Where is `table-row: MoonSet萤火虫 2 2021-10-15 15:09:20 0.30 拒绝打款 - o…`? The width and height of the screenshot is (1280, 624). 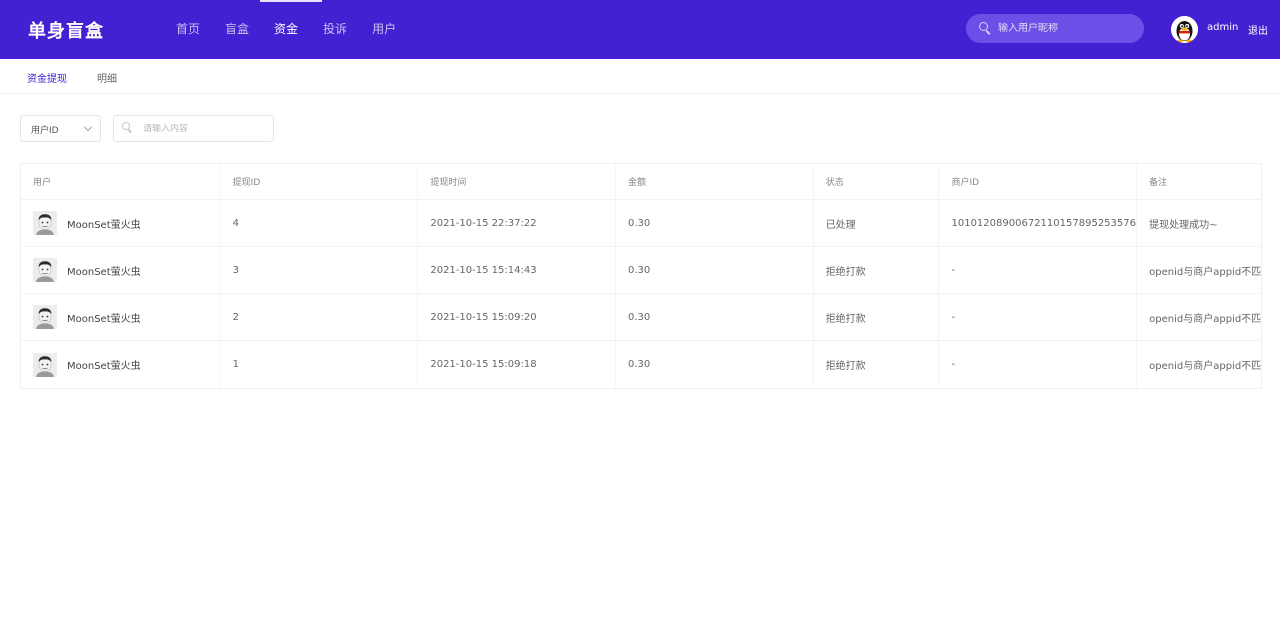
table-row: MoonSet萤火虫 2 2021-10-15 15:09:20 0.30 拒绝打款 - o… is located at coordinates (641, 317).